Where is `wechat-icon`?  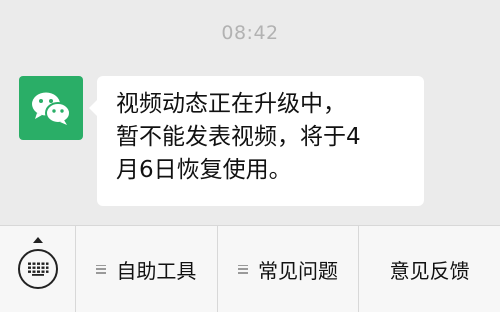 wechat-icon is located at coordinates (51, 108).